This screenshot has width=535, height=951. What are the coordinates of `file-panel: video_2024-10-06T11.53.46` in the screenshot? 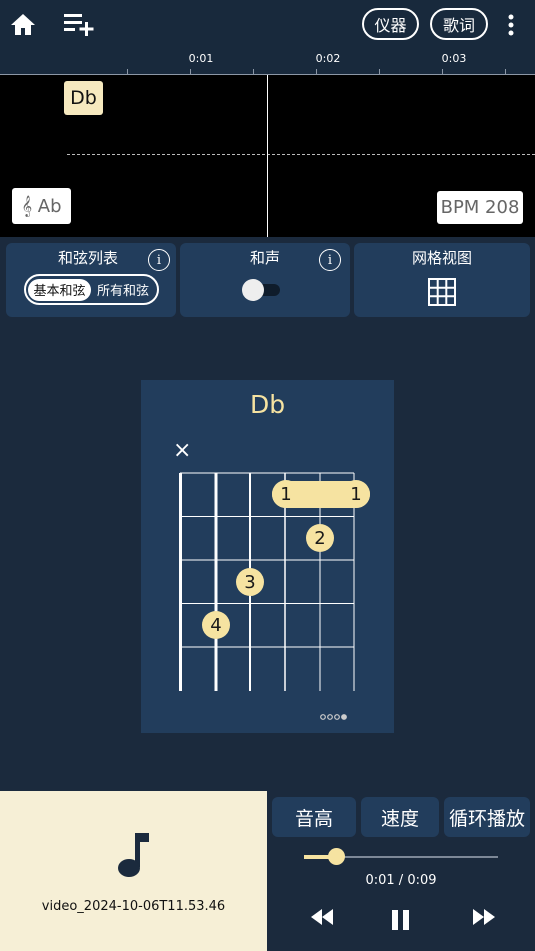 It's located at (133, 871).